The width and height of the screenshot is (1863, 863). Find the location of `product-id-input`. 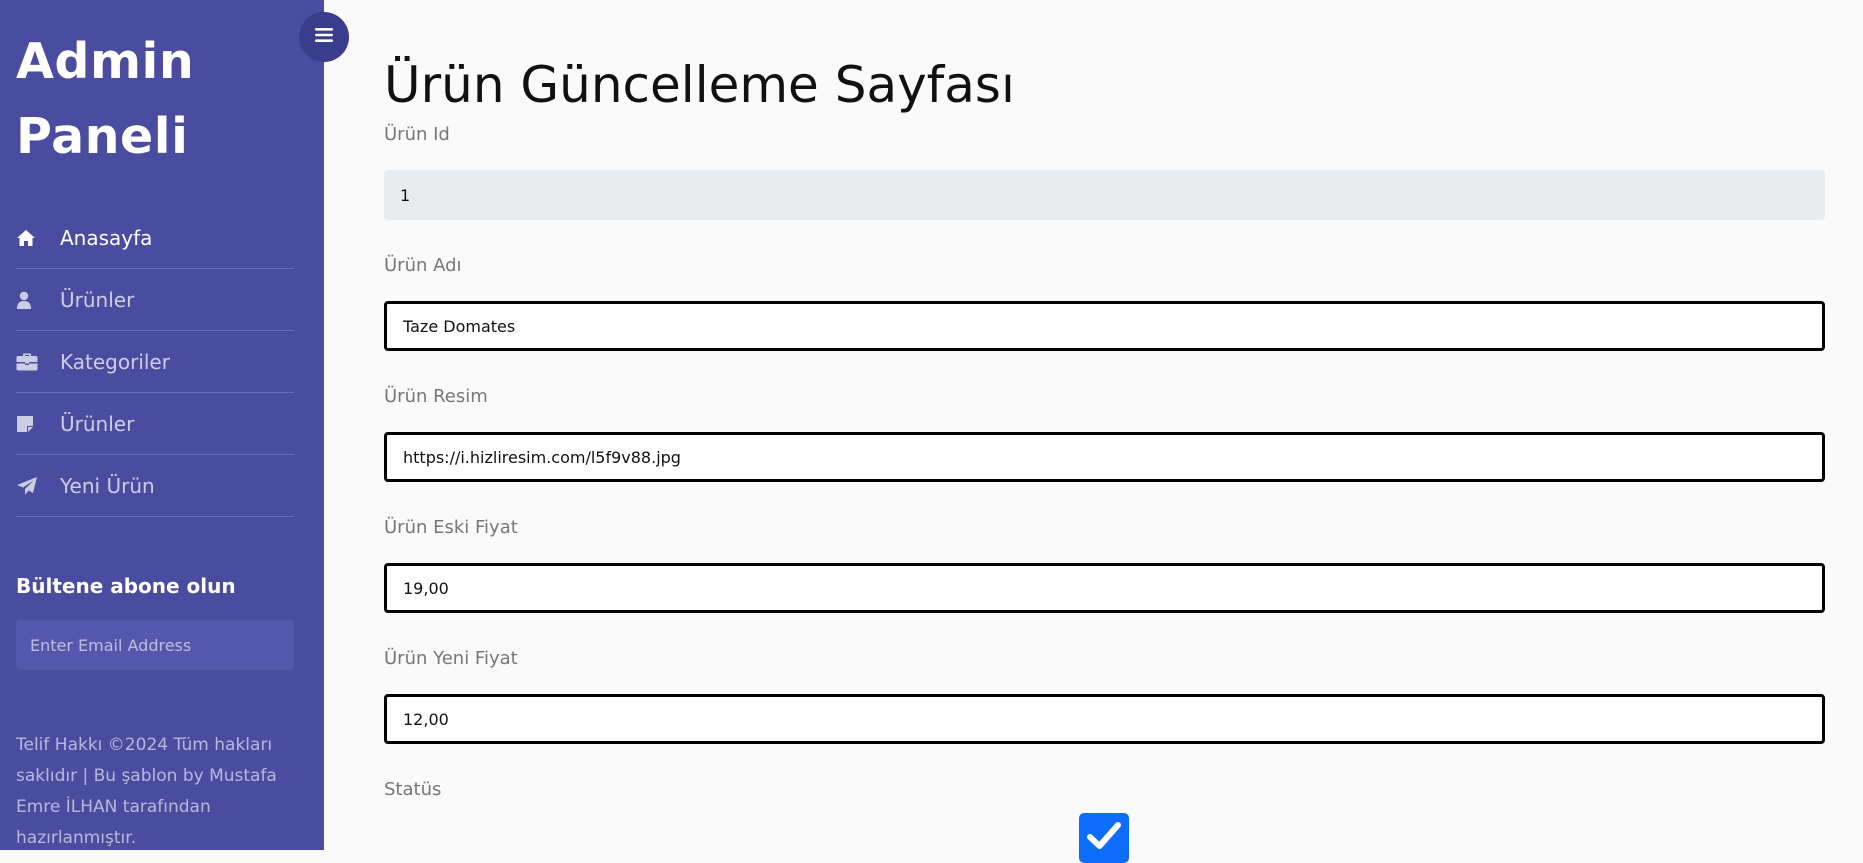

product-id-input is located at coordinates (1104, 195).